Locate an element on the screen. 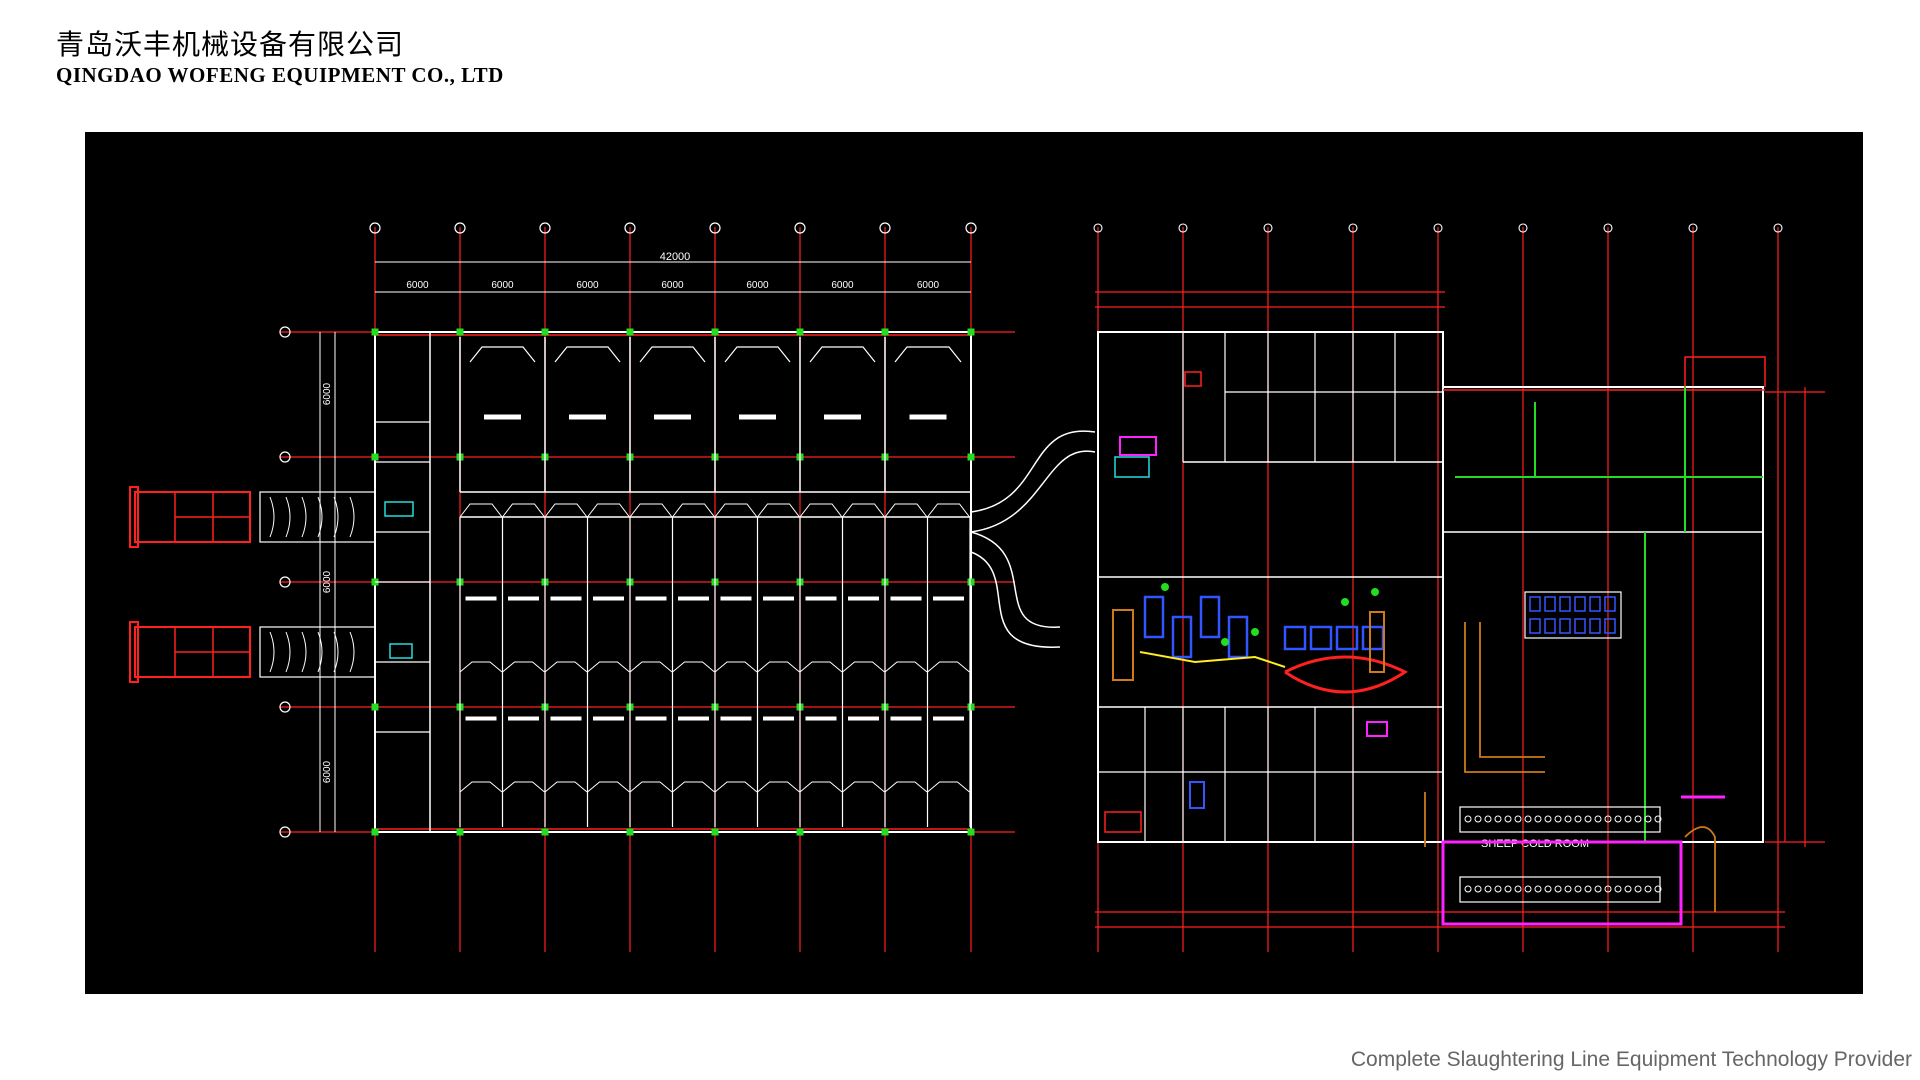  conveyor-yellow is located at coordinates (1212, 659).